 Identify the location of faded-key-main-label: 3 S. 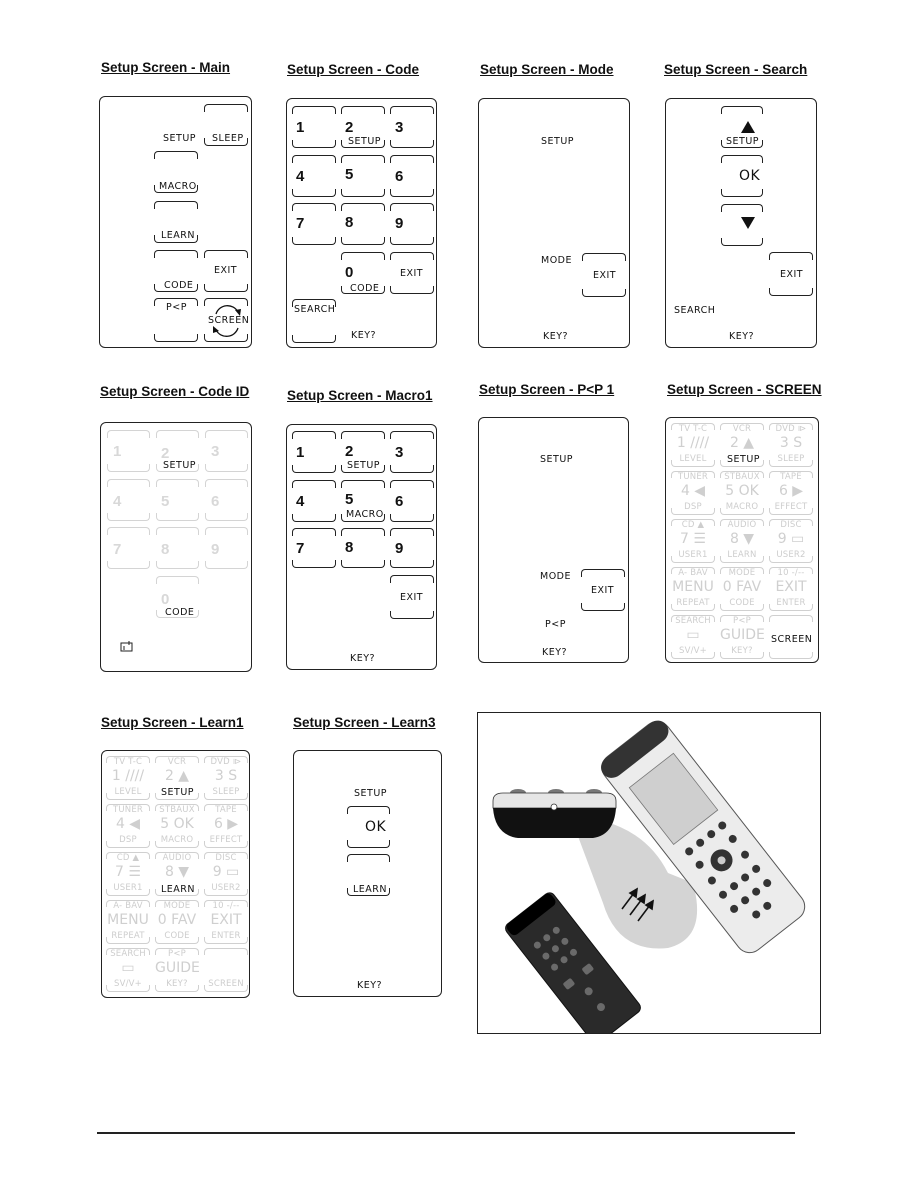
(226, 776).